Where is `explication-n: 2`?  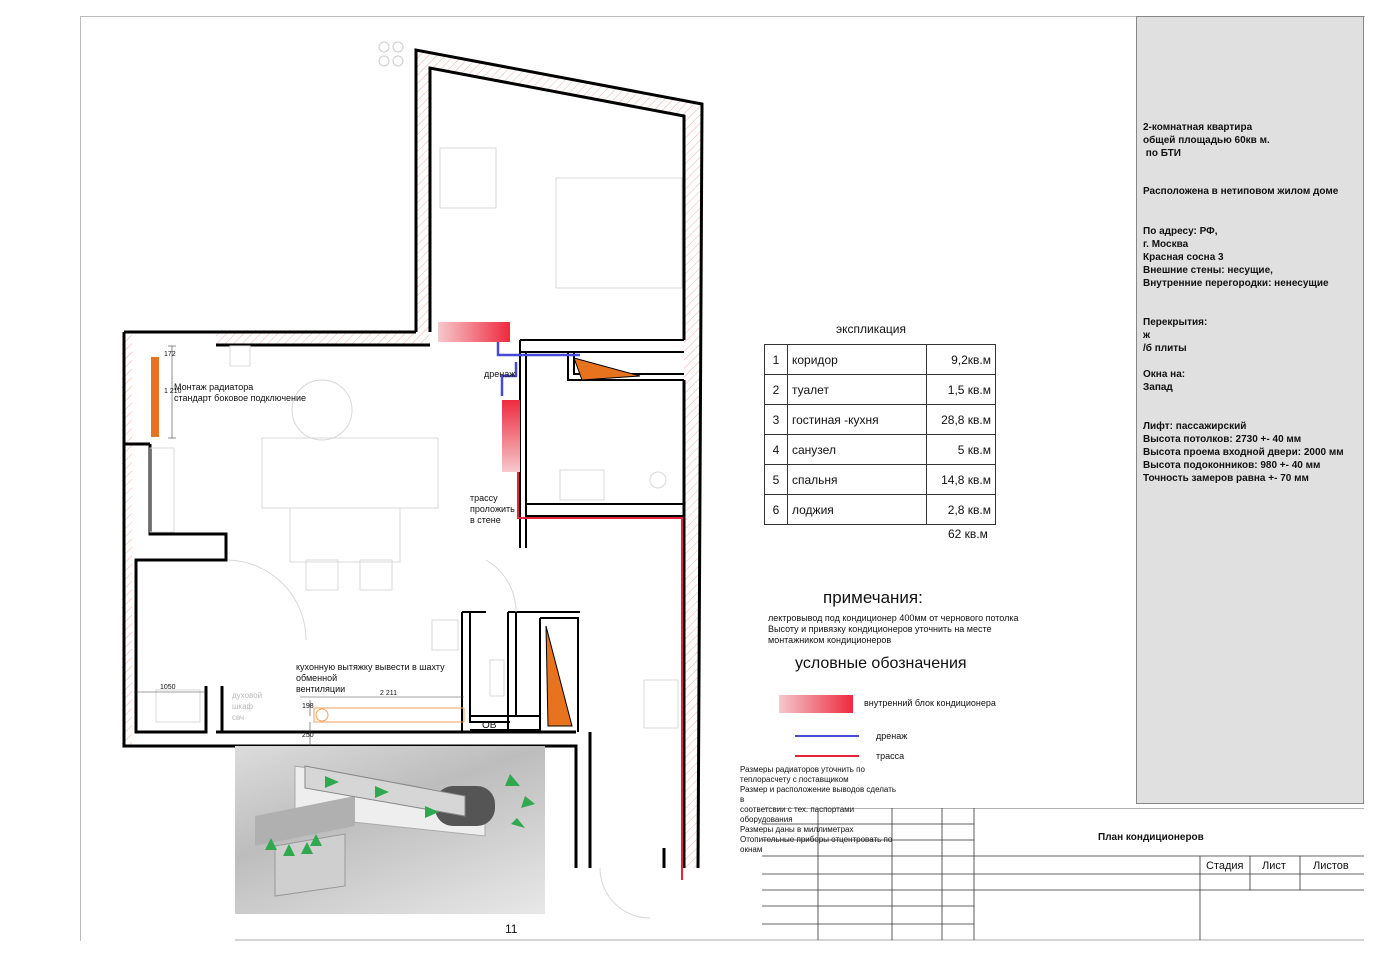
explication-n: 2 is located at coordinates (776, 389).